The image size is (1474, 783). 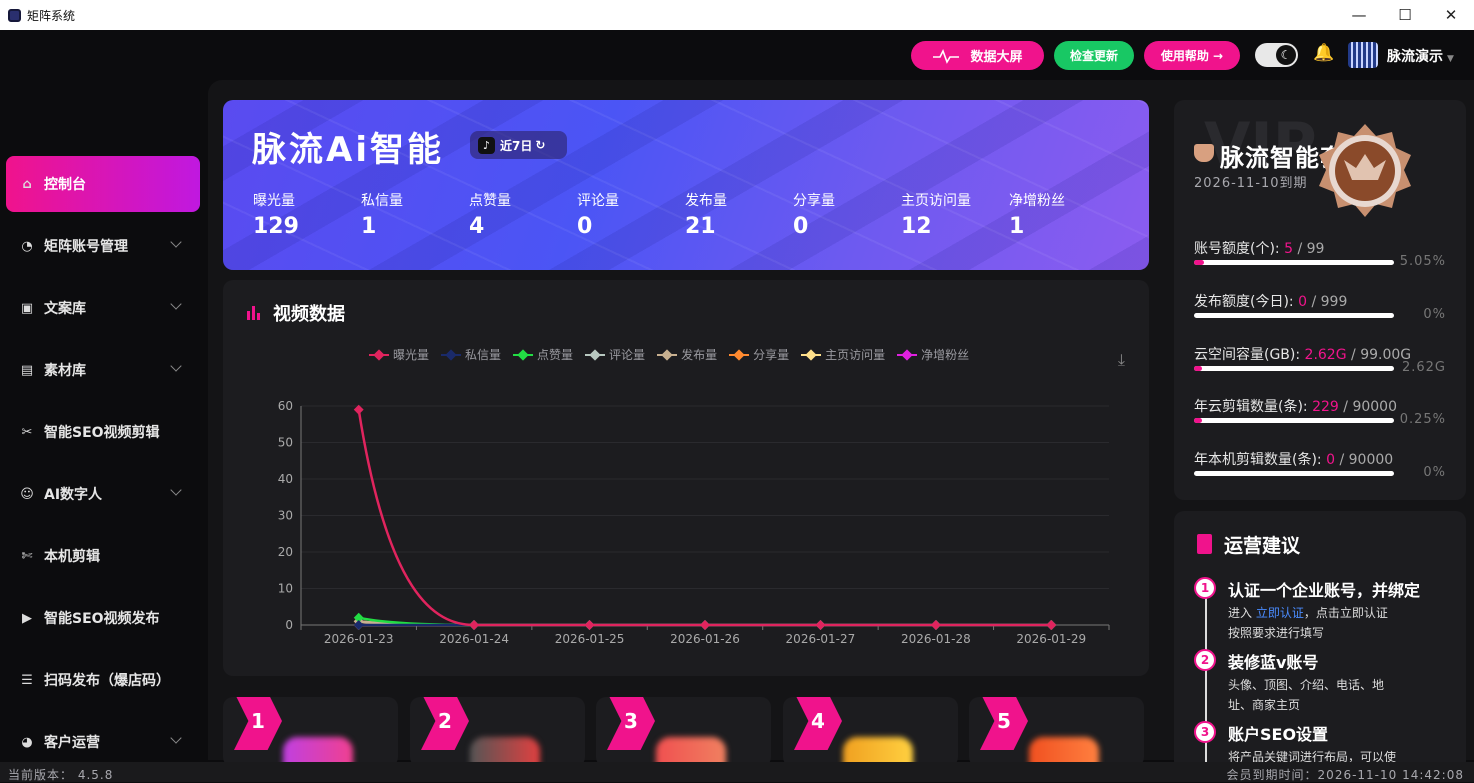 I want to click on stat-label: 点赞量, so click(x=490, y=201).